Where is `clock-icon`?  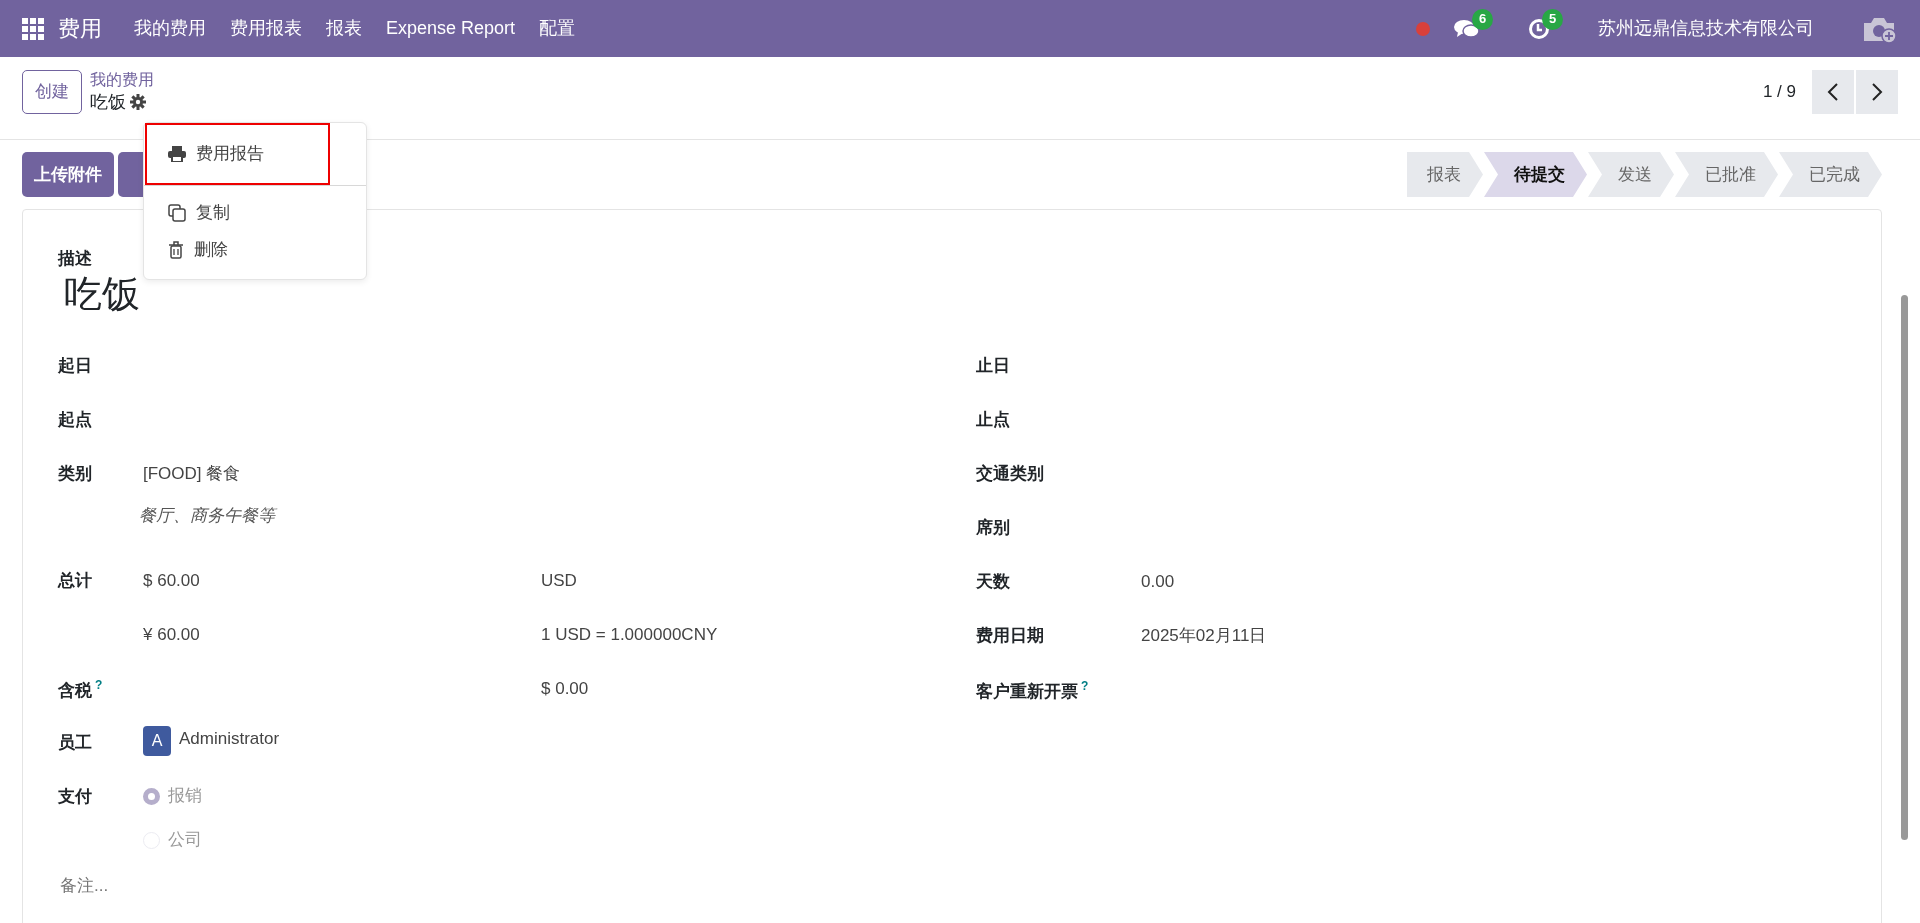
clock-icon is located at coordinates (1539, 28).